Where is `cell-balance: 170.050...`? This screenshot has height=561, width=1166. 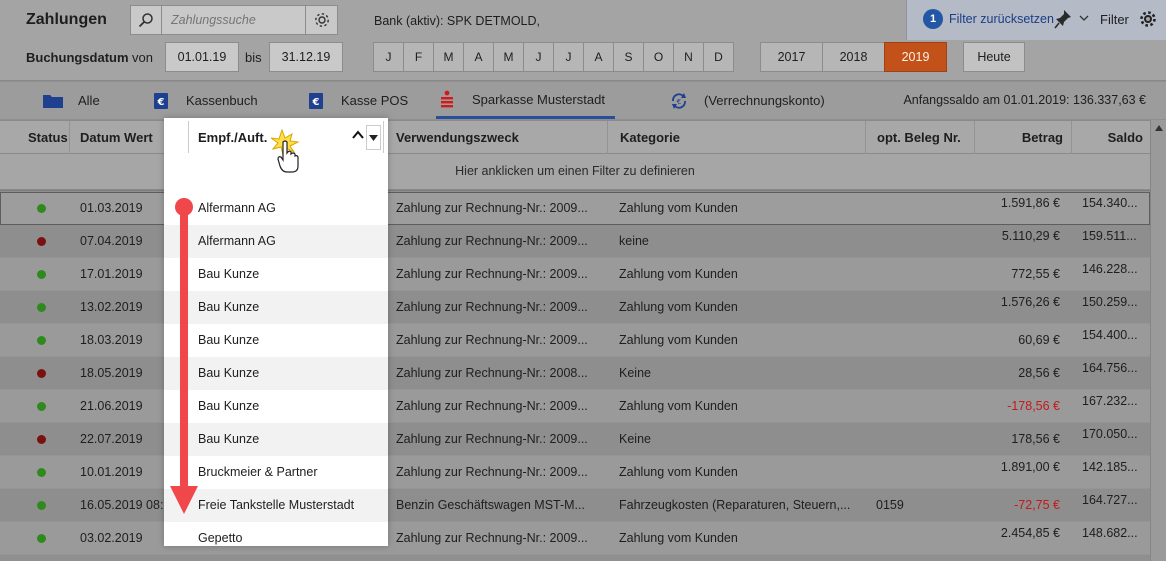
cell-balance: 170.050... is located at coordinates (1110, 434).